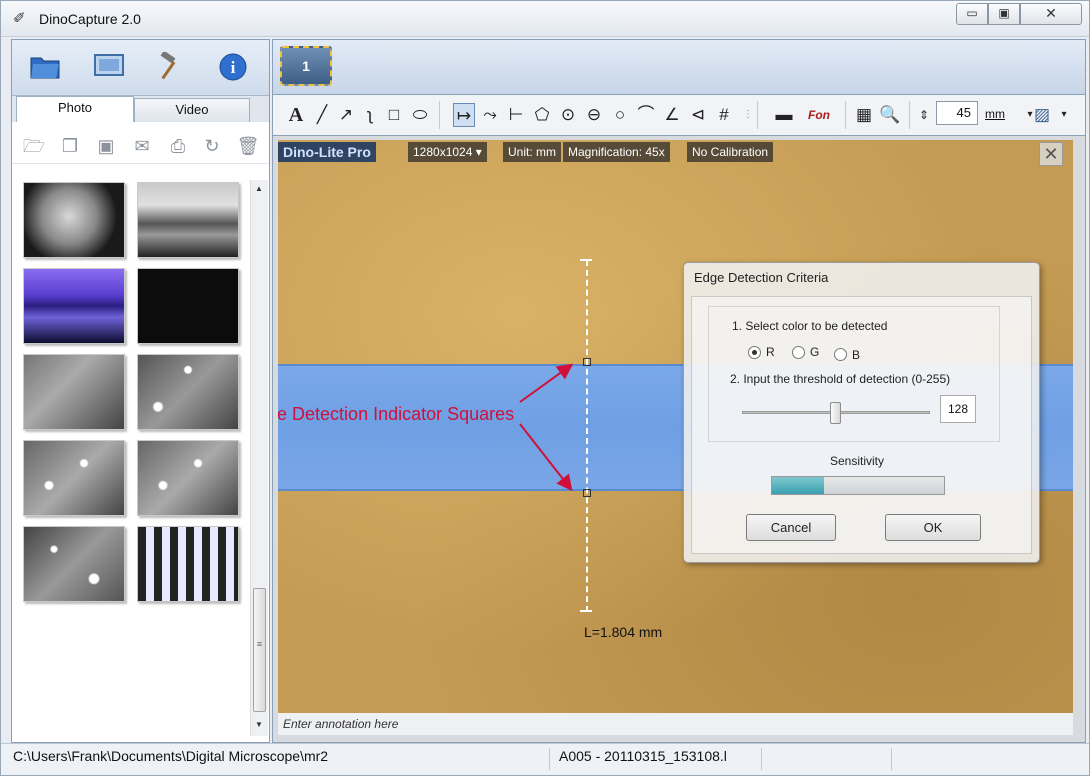 This screenshot has width=1090, height=776. I want to click on brand-label: Dino-Lite Pro, so click(327, 152).